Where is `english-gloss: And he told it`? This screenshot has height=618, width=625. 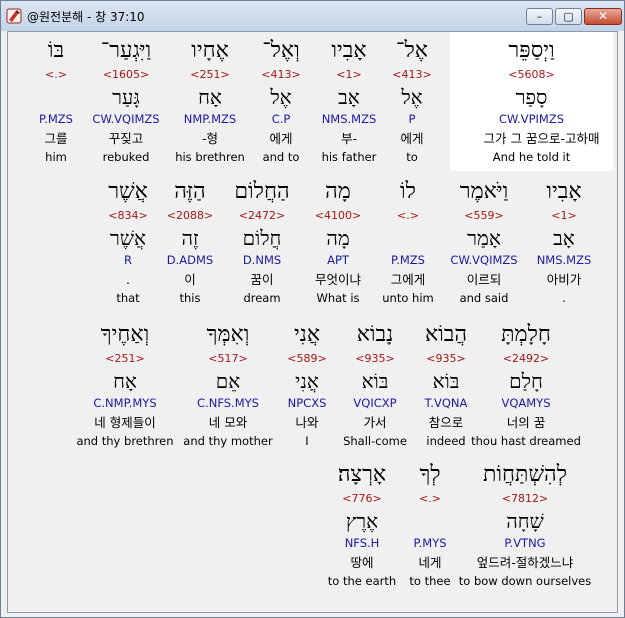 english-gloss: And he told it is located at coordinates (531, 157).